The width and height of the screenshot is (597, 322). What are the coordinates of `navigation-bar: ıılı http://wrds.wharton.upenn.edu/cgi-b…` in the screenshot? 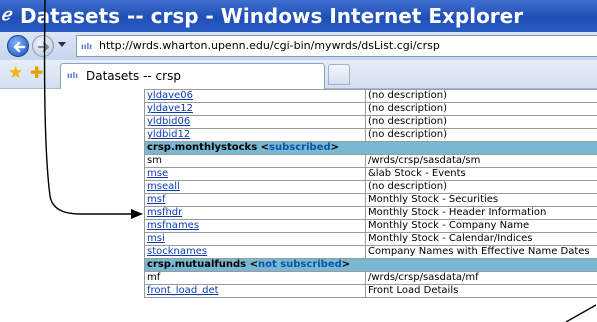 It's located at (298, 46).